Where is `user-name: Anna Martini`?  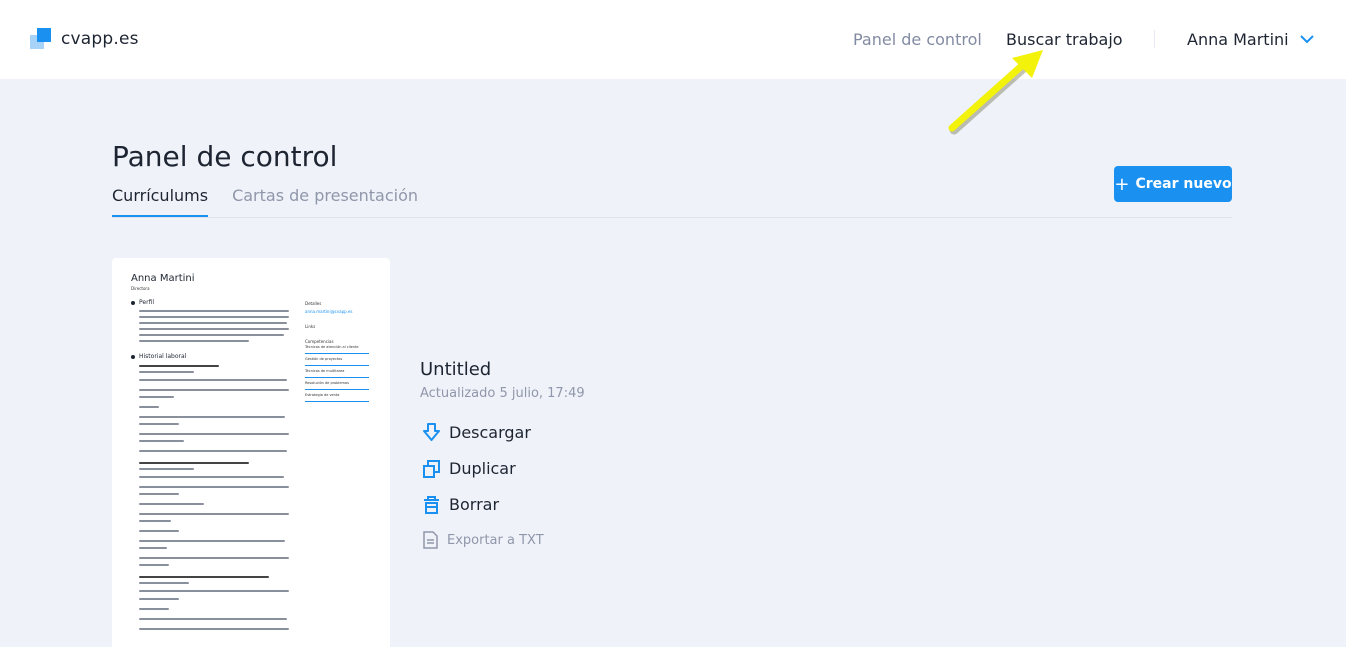
user-name: Anna Martini is located at coordinates (1238, 39).